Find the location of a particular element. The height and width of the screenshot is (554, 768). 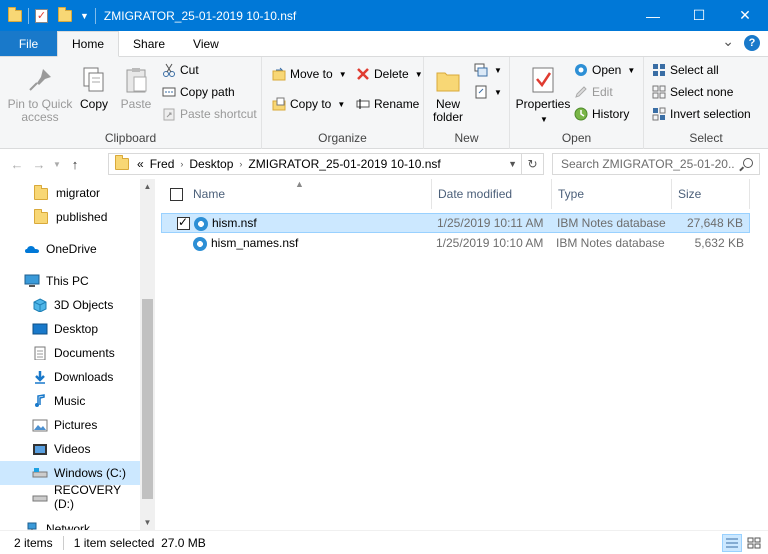

group-label: Select is located at coordinates (706, 138).